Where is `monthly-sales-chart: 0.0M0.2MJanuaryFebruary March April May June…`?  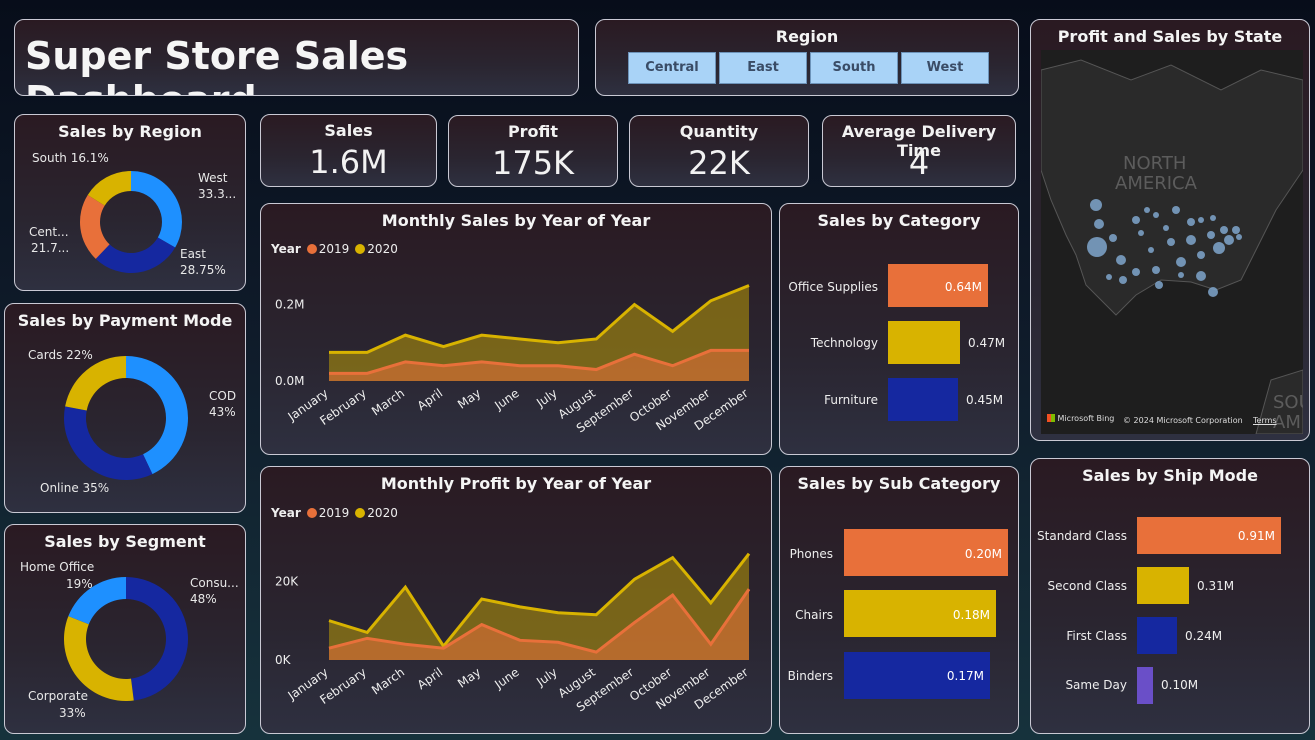
monthly-sales-chart: 0.0M0.2MJanuaryFebruary March April May June… is located at coordinates (516, 329).